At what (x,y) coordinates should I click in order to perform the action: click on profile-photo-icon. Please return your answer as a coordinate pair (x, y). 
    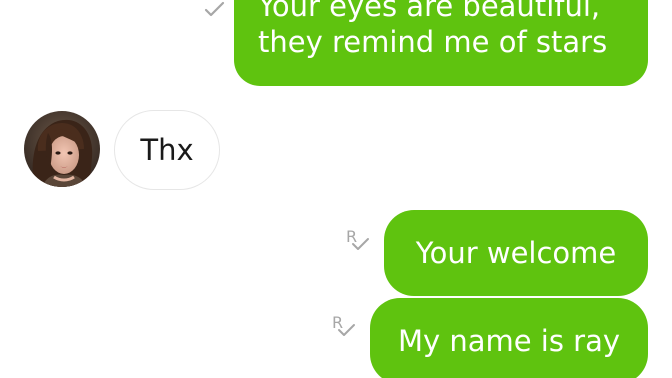
    Looking at the image, I should click on (62, 149).